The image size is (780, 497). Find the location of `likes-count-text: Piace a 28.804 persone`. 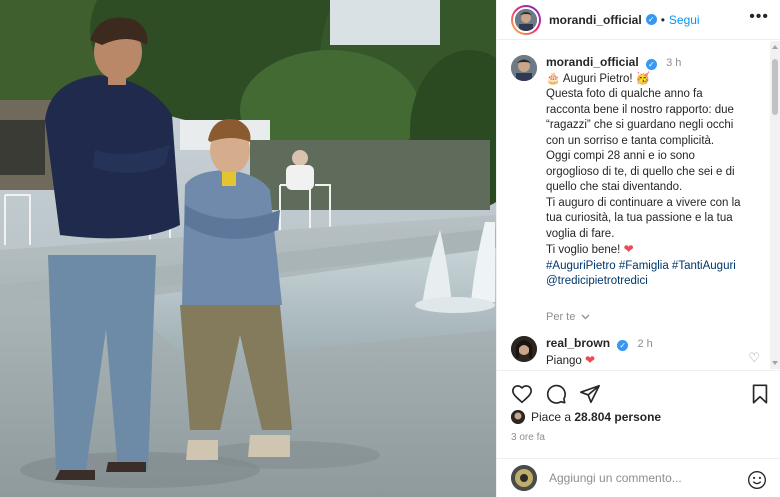

likes-count-text: Piace a 28.804 persone is located at coordinates (596, 417).